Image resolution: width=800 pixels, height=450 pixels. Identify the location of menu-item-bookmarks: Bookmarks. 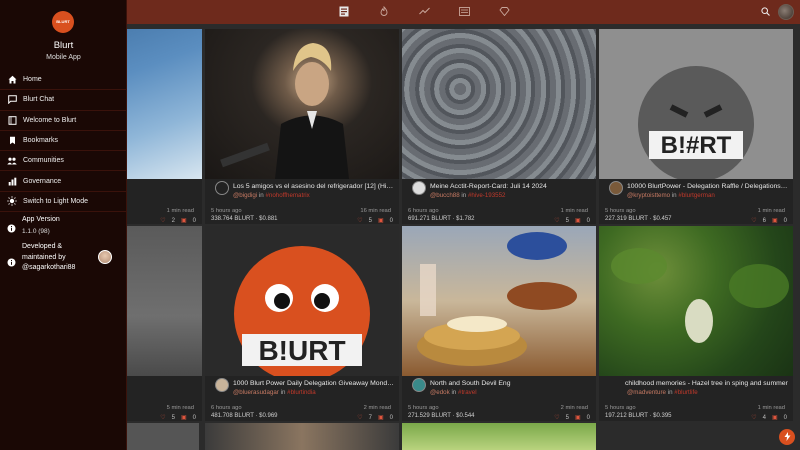
(63, 141).